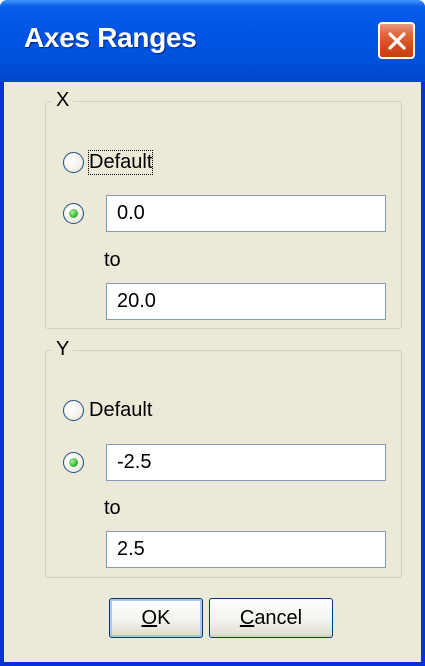 The image size is (425, 666). What do you see at coordinates (73, 410) in the screenshot?
I see `y-default-radio` at bounding box center [73, 410].